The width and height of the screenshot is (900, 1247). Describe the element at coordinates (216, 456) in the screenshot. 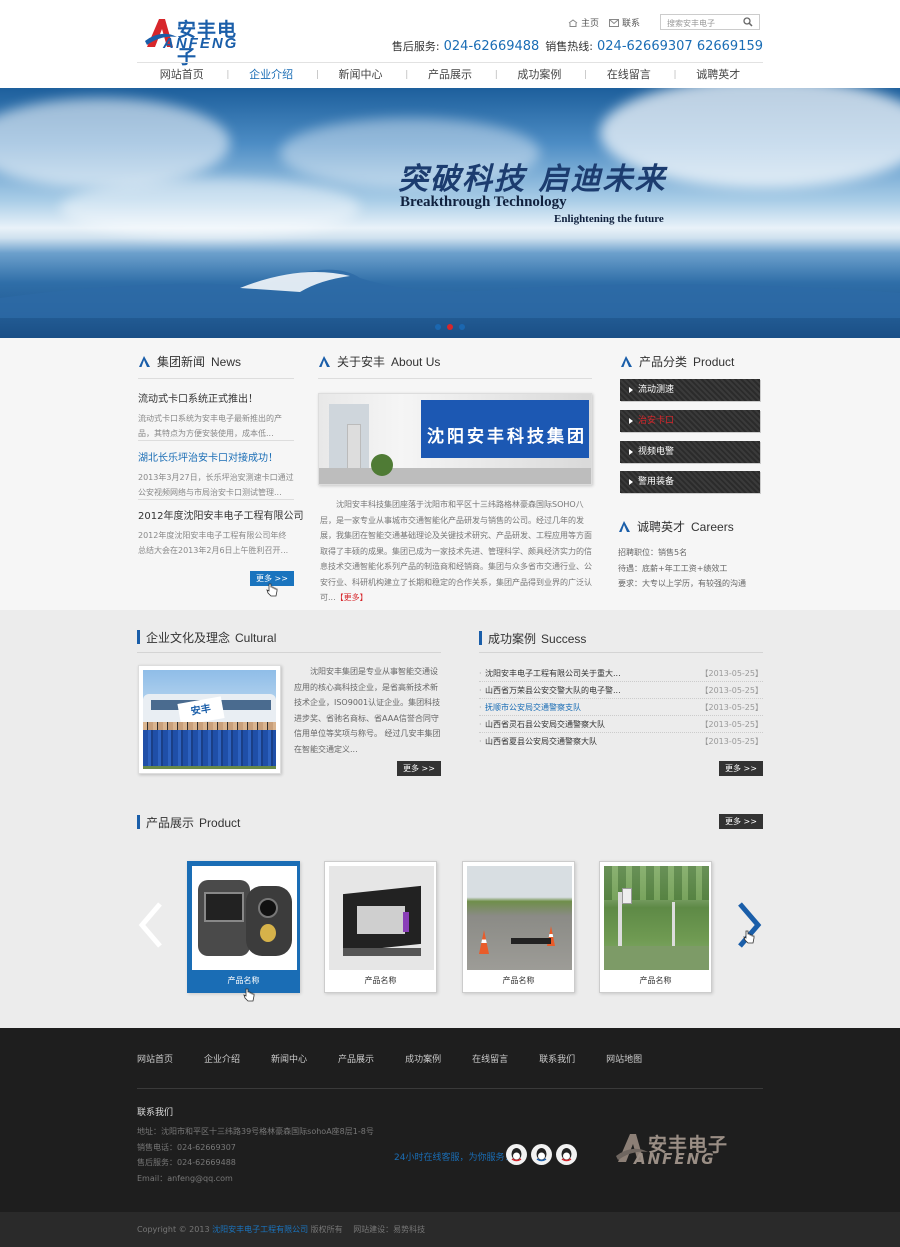

I see `news-item-title: 湖北长乐坪治安卡口对接成功！` at that location.